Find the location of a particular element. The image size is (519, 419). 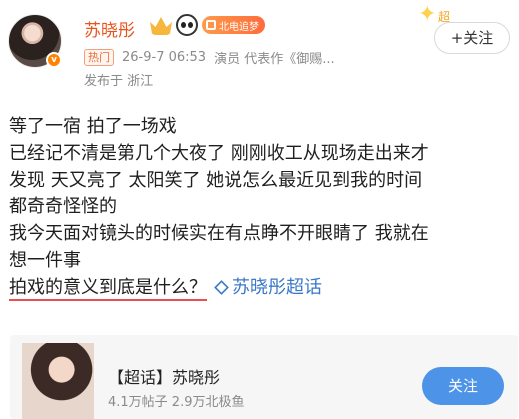

supertopic-follow-button: 关注 is located at coordinates (463, 386).